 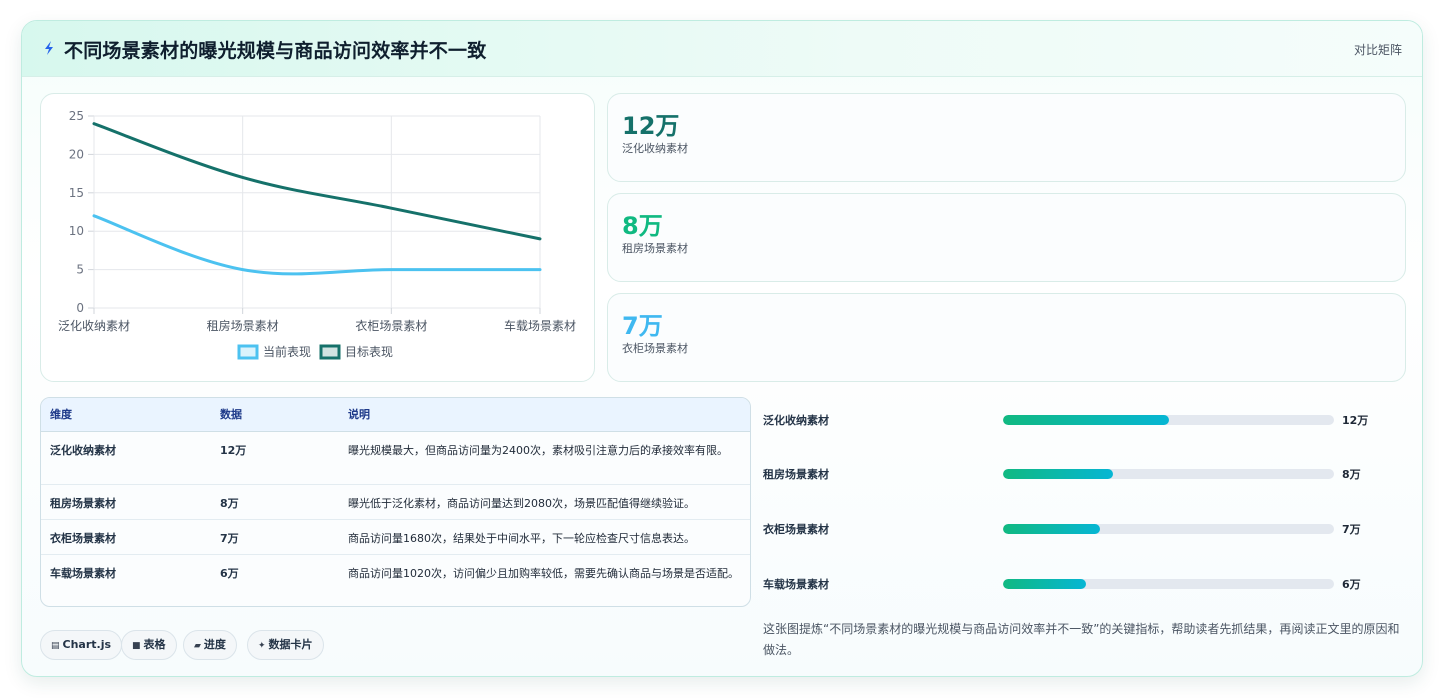 I want to click on table-cell: 曝光规模最大，但商品访问量为2400次，素材吸引注意力后的承接效率有限。, so click(x=544, y=458).